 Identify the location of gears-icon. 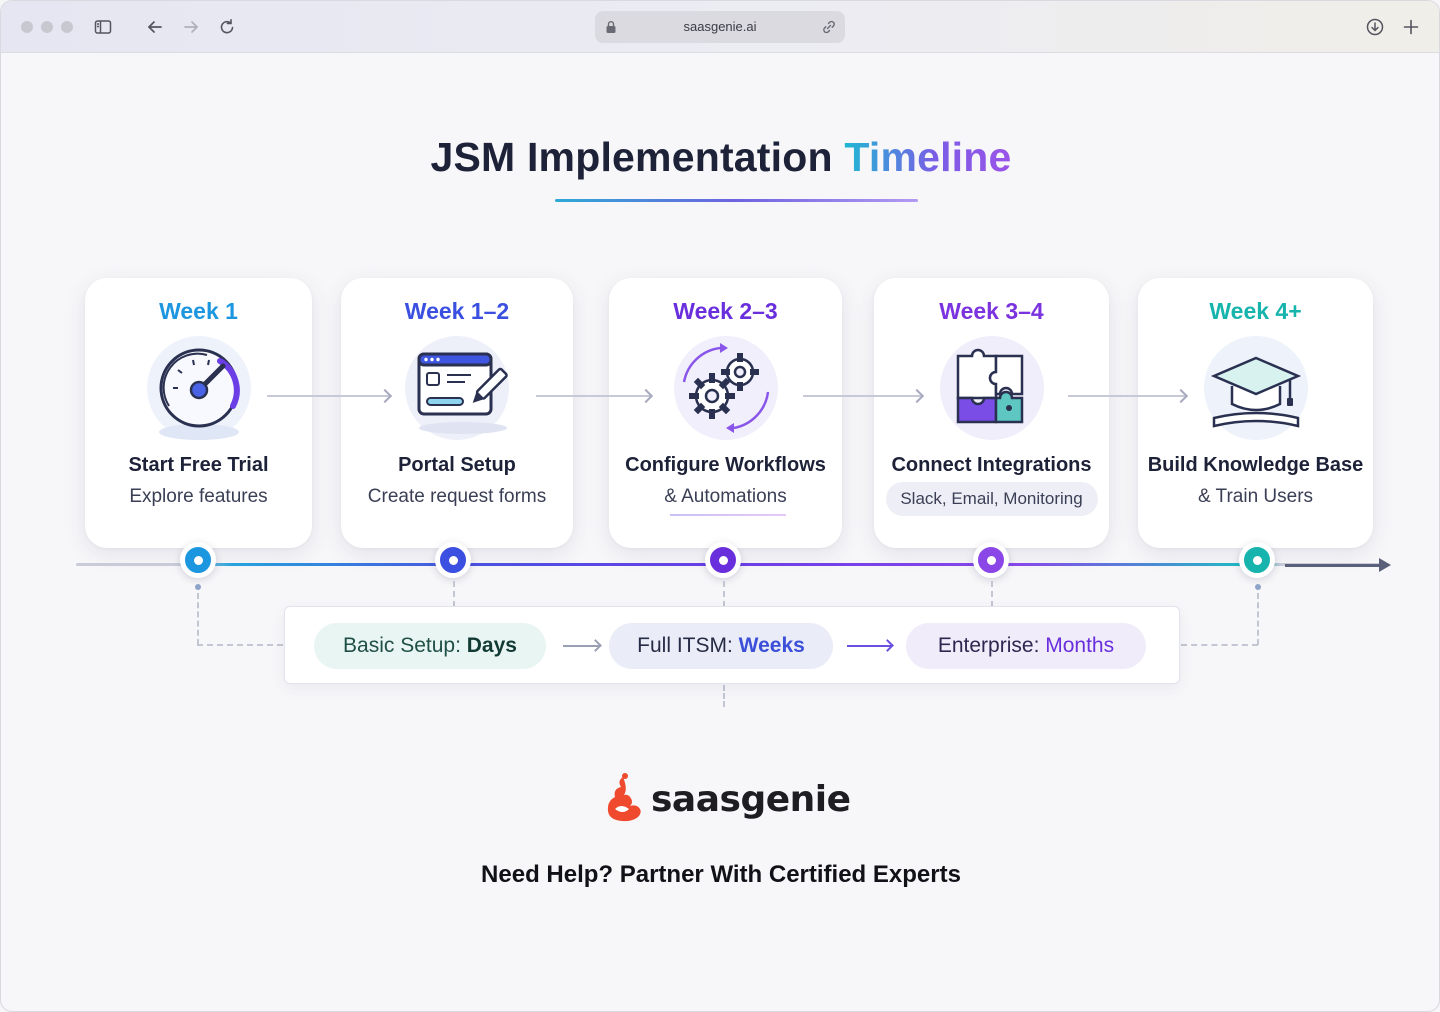
(726, 390).